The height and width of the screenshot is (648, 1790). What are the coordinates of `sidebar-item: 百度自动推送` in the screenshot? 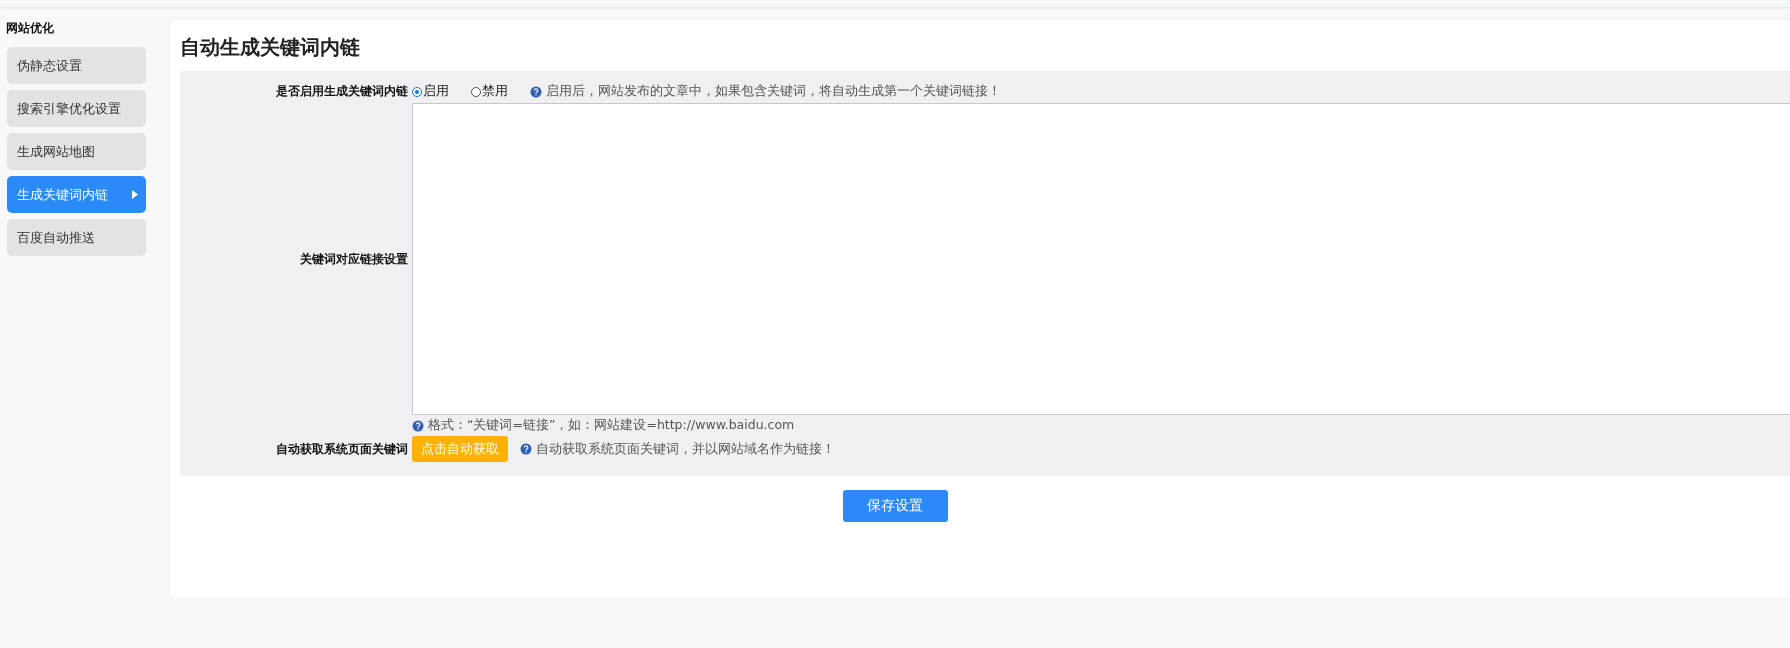 It's located at (76, 237).